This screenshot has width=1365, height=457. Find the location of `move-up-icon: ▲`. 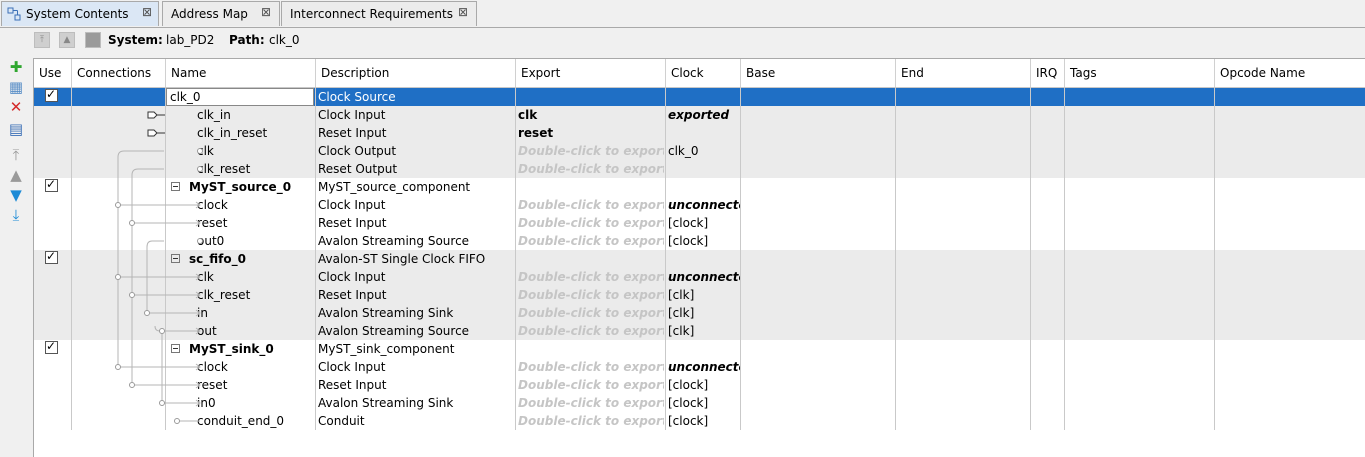

move-up-icon: ▲ is located at coordinates (16, 175).